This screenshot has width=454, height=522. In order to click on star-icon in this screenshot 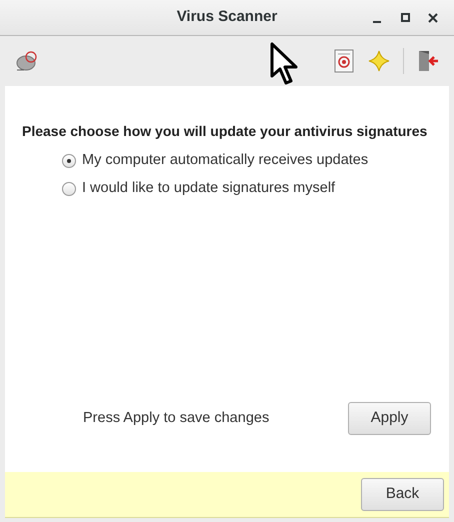, I will do `click(379, 61)`.